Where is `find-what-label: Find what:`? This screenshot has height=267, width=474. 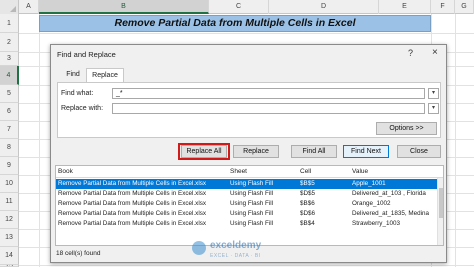
find-what-label: Find what: is located at coordinates (77, 93).